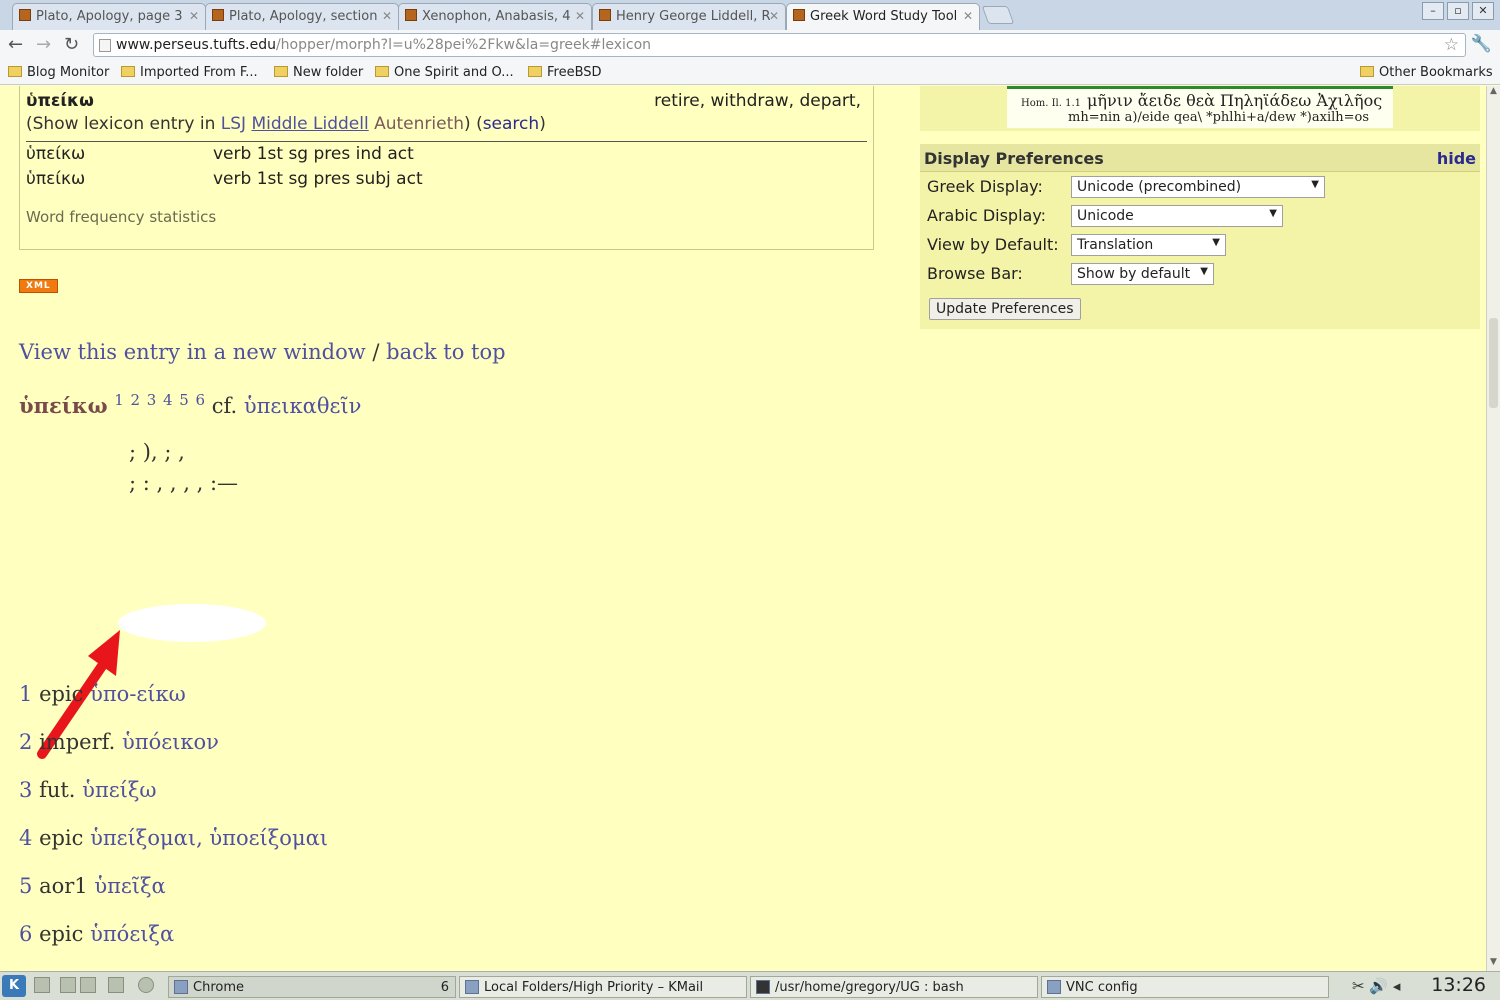  What do you see at coordinates (1378, 986) in the screenshot?
I see `volume-icon: 🔊` at bounding box center [1378, 986].